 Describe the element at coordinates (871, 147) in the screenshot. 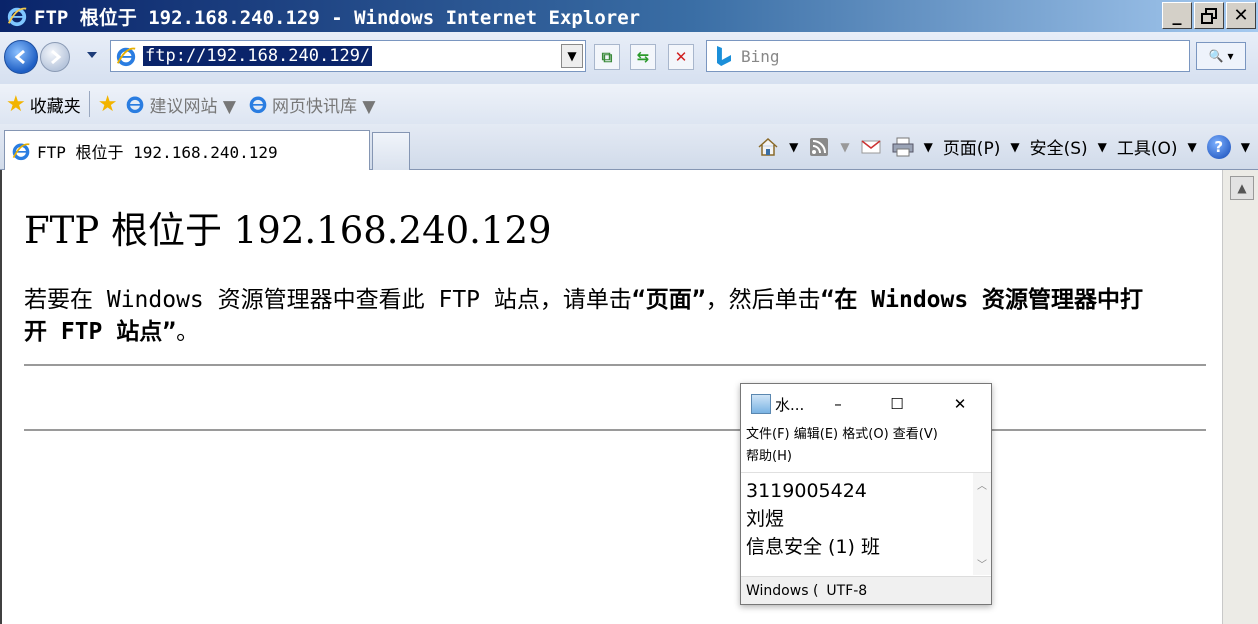

I see `mail-icon` at that location.